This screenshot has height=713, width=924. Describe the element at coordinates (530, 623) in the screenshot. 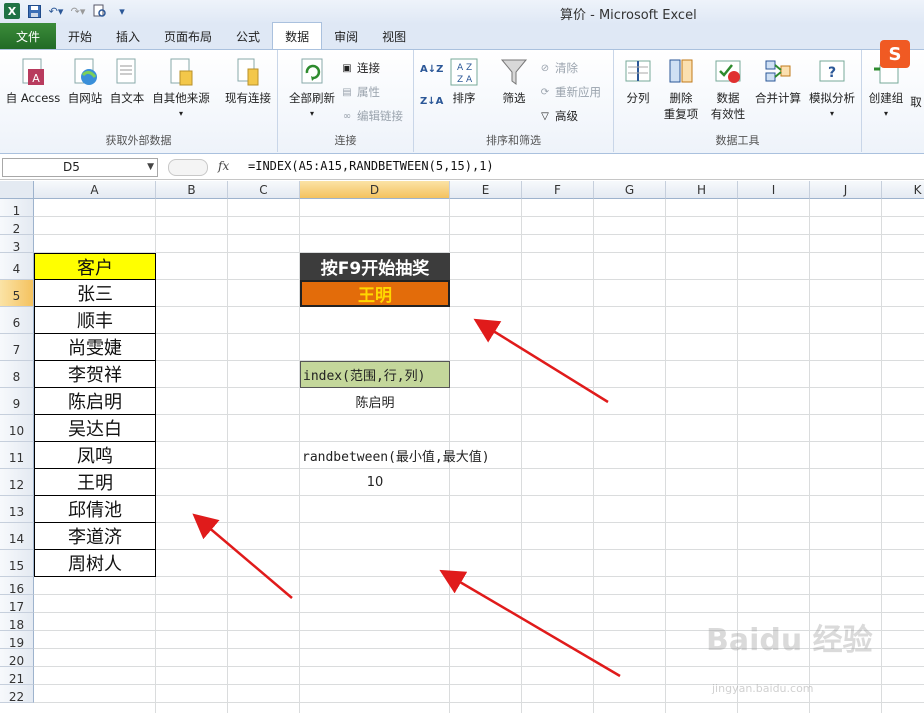

I see `arrow-to-formulas` at that location.